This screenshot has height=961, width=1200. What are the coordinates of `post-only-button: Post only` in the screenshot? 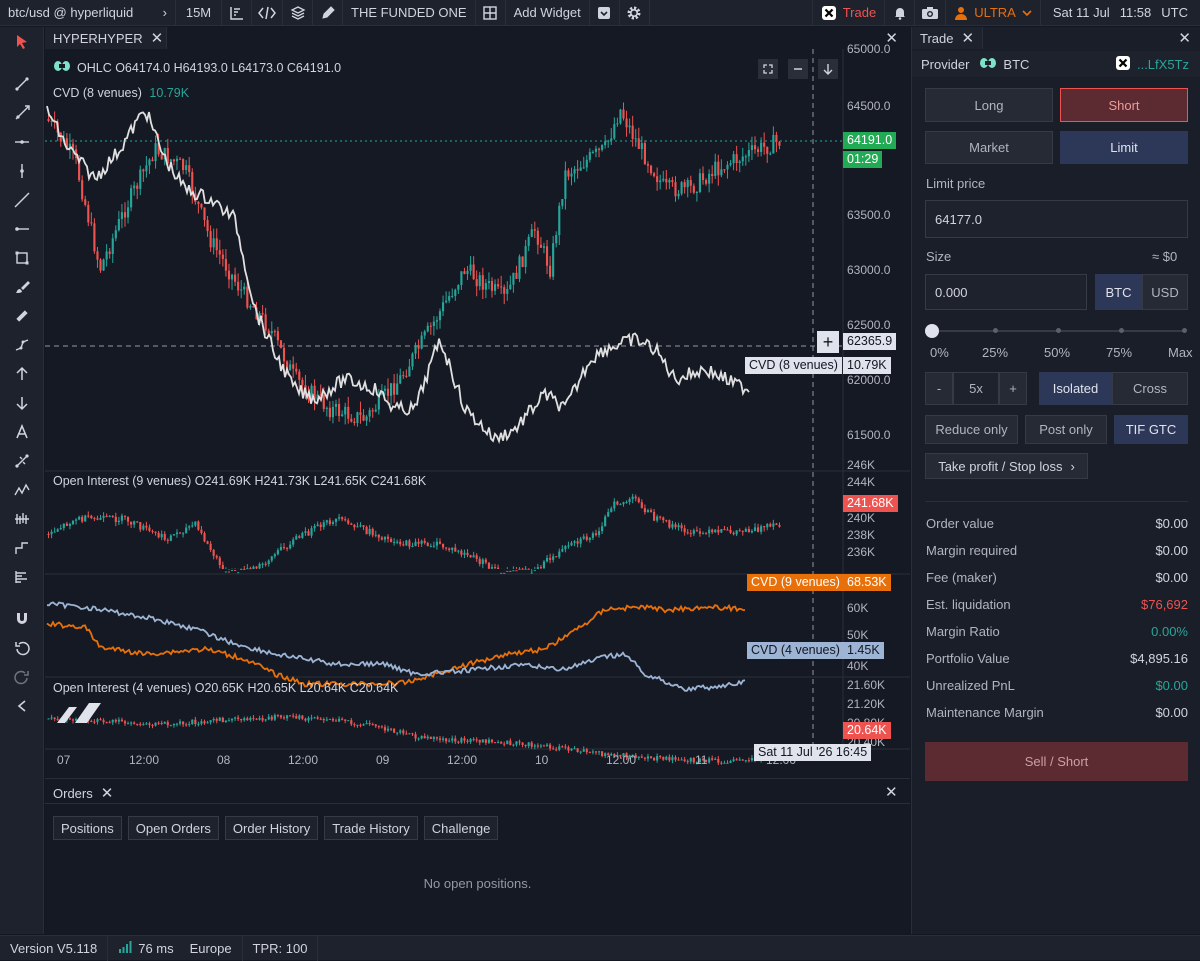 It's located at (1066, 429).